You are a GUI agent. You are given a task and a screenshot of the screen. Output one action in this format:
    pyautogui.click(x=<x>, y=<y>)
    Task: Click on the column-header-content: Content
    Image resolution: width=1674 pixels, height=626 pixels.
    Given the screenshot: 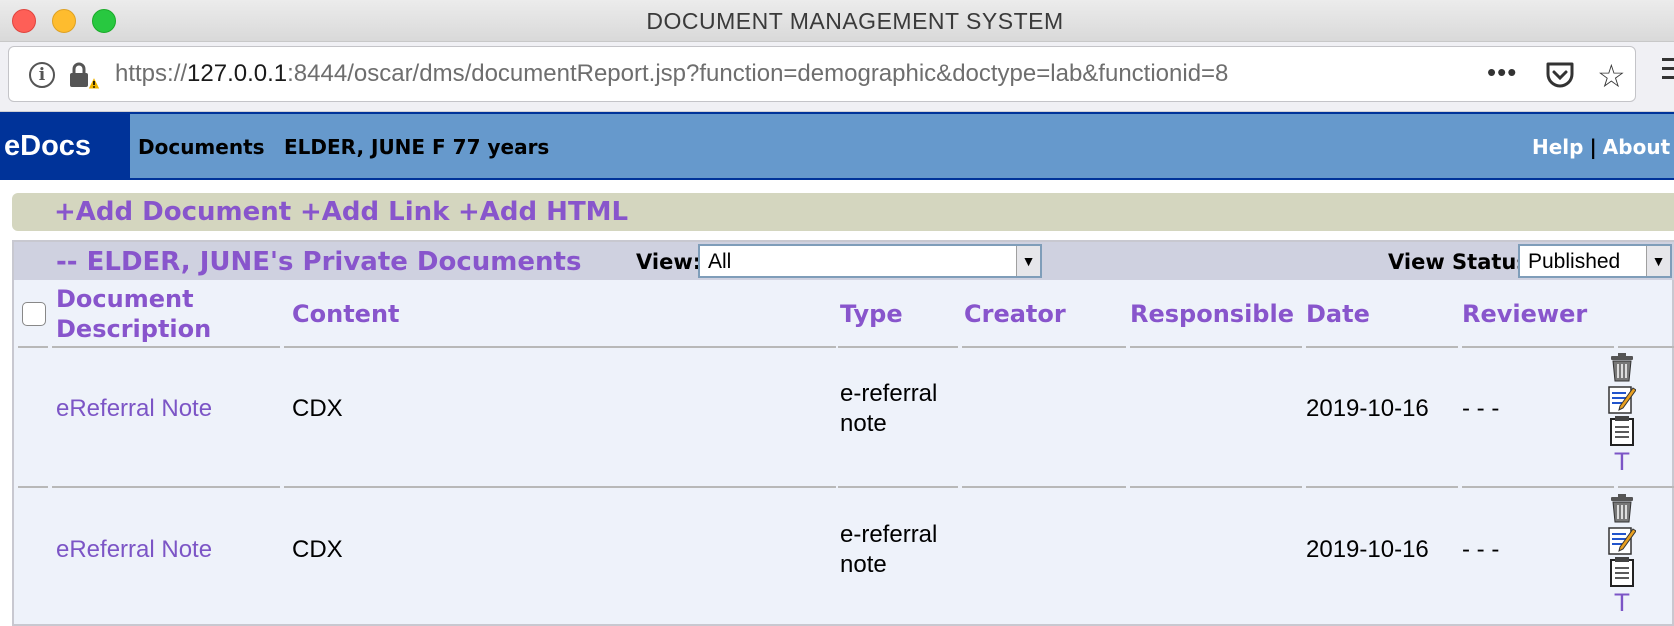 What is the action you would take?
    pyautogui.click(x=346, y=314)
    